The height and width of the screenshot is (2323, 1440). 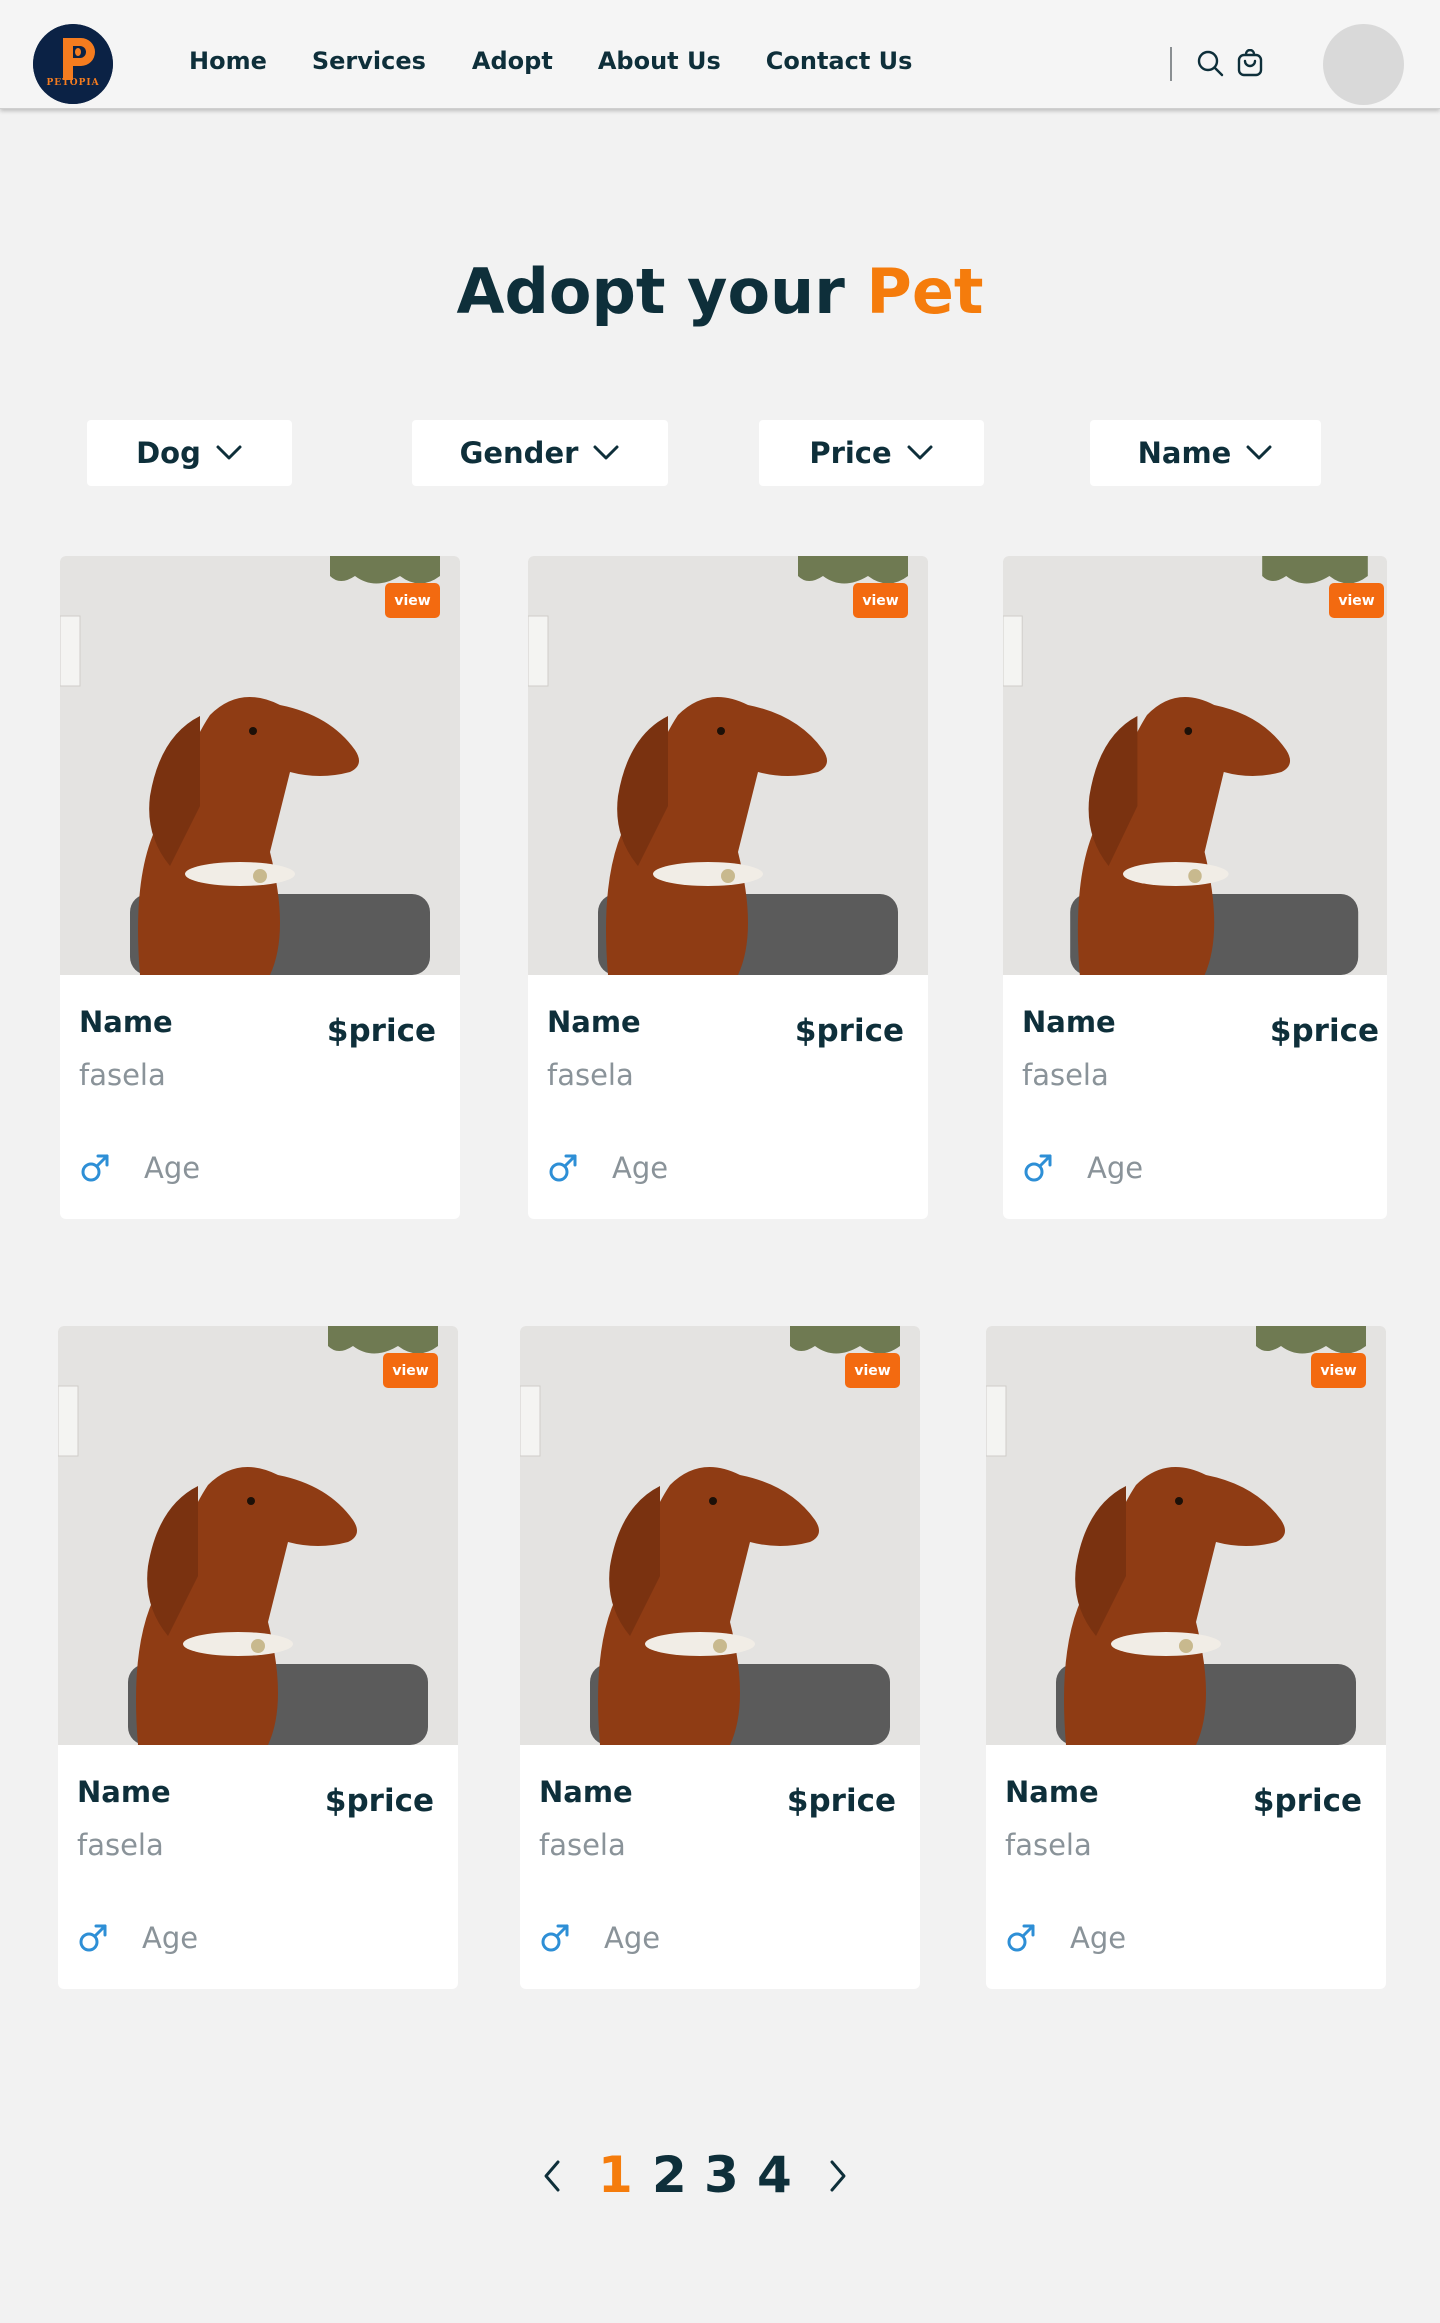 I want to click on paw-logo-icon, so click(x=73, y=64).